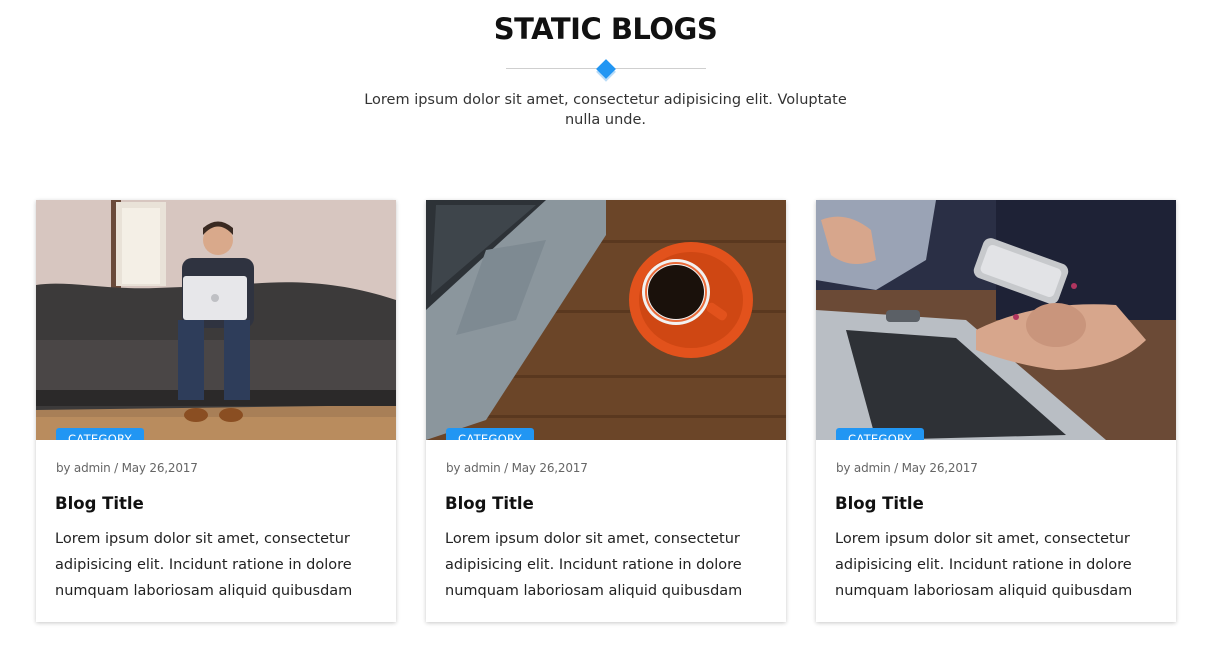  I want to click on man-with-laptop-on-sofa-image, so click(216, 320).